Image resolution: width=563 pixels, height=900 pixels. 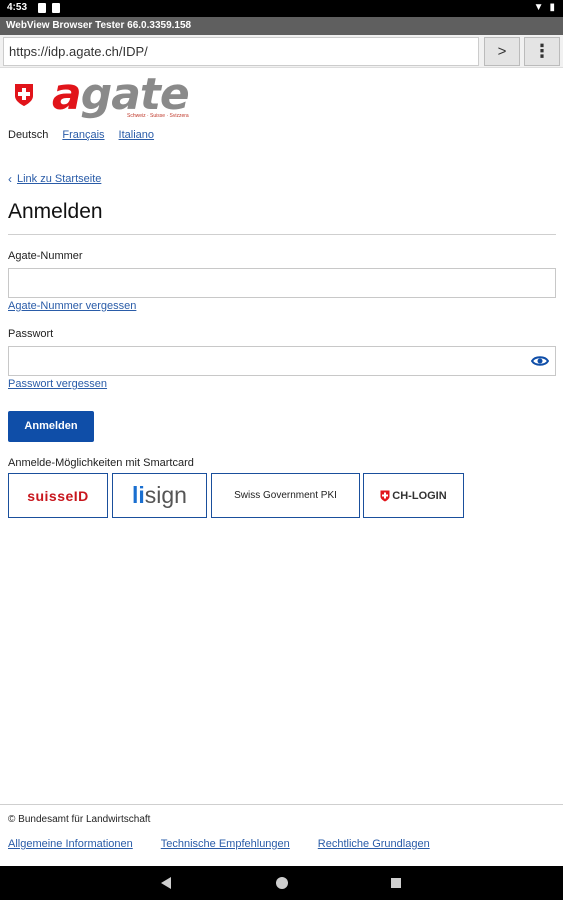 What do you see at coordinates (17, 7) in the screenshot?
I see `status-time: 4:53` at bounding box center [17, 7].